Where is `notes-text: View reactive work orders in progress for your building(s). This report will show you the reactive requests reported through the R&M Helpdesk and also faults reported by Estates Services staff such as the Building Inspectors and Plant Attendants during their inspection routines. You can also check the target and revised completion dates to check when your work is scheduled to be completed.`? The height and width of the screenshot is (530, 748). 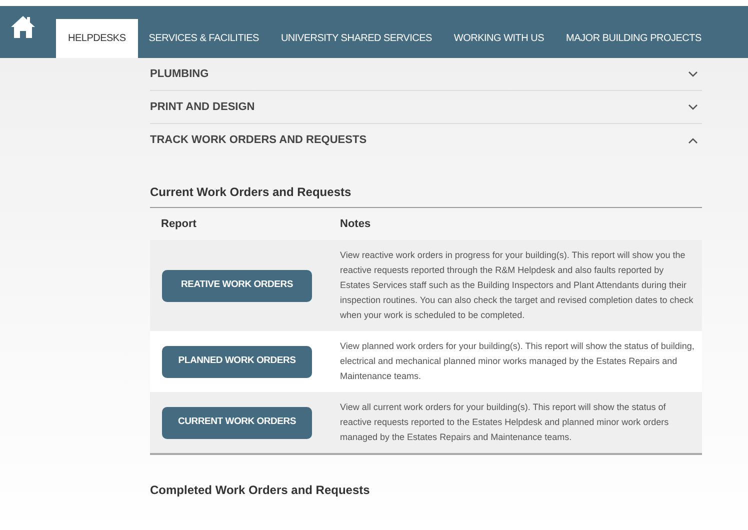 notes-text: View reactive work orders in progress for your building(s). This report will show you the reactive requests reported through the R&M Helpdesk and also faults reported by Estates Services staff such as the Building Inspectors and Plant Attendants during their inspection routines. You can also check the target and revised completion dates to check when your work is scheduled to be completed. is located at coordinates (517, 285).